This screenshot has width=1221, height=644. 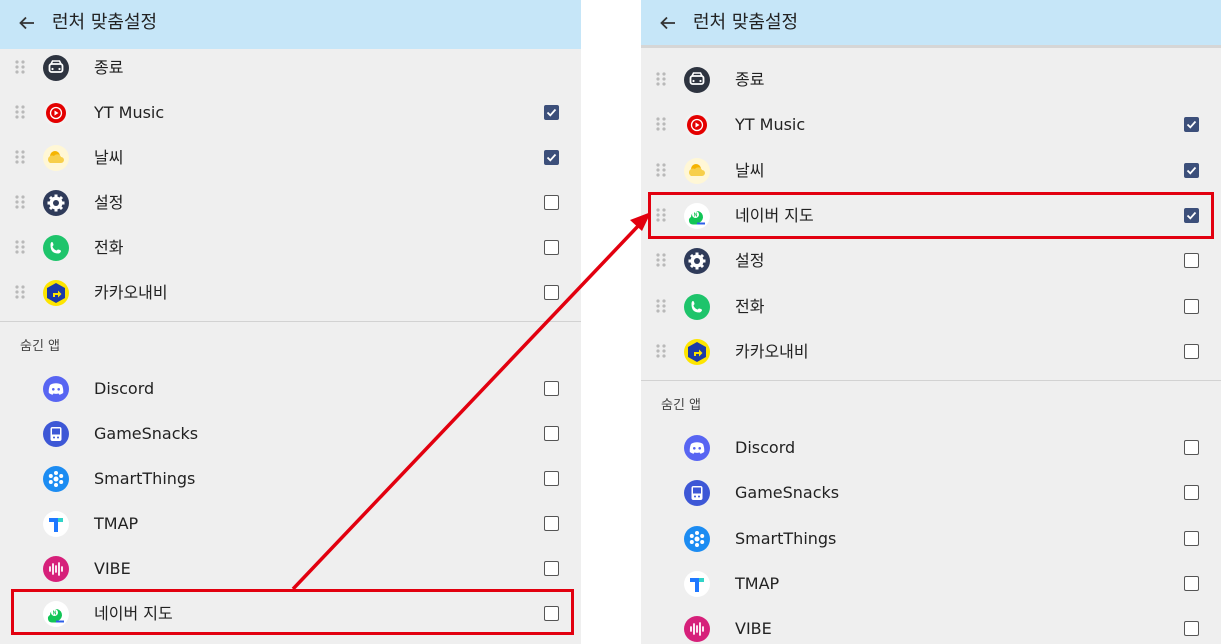 What do you see at coordinates (681, 405) in the screenshot?
I see `hidden-apps-header: 숨긴 앱` at bounding box center [681, 405].